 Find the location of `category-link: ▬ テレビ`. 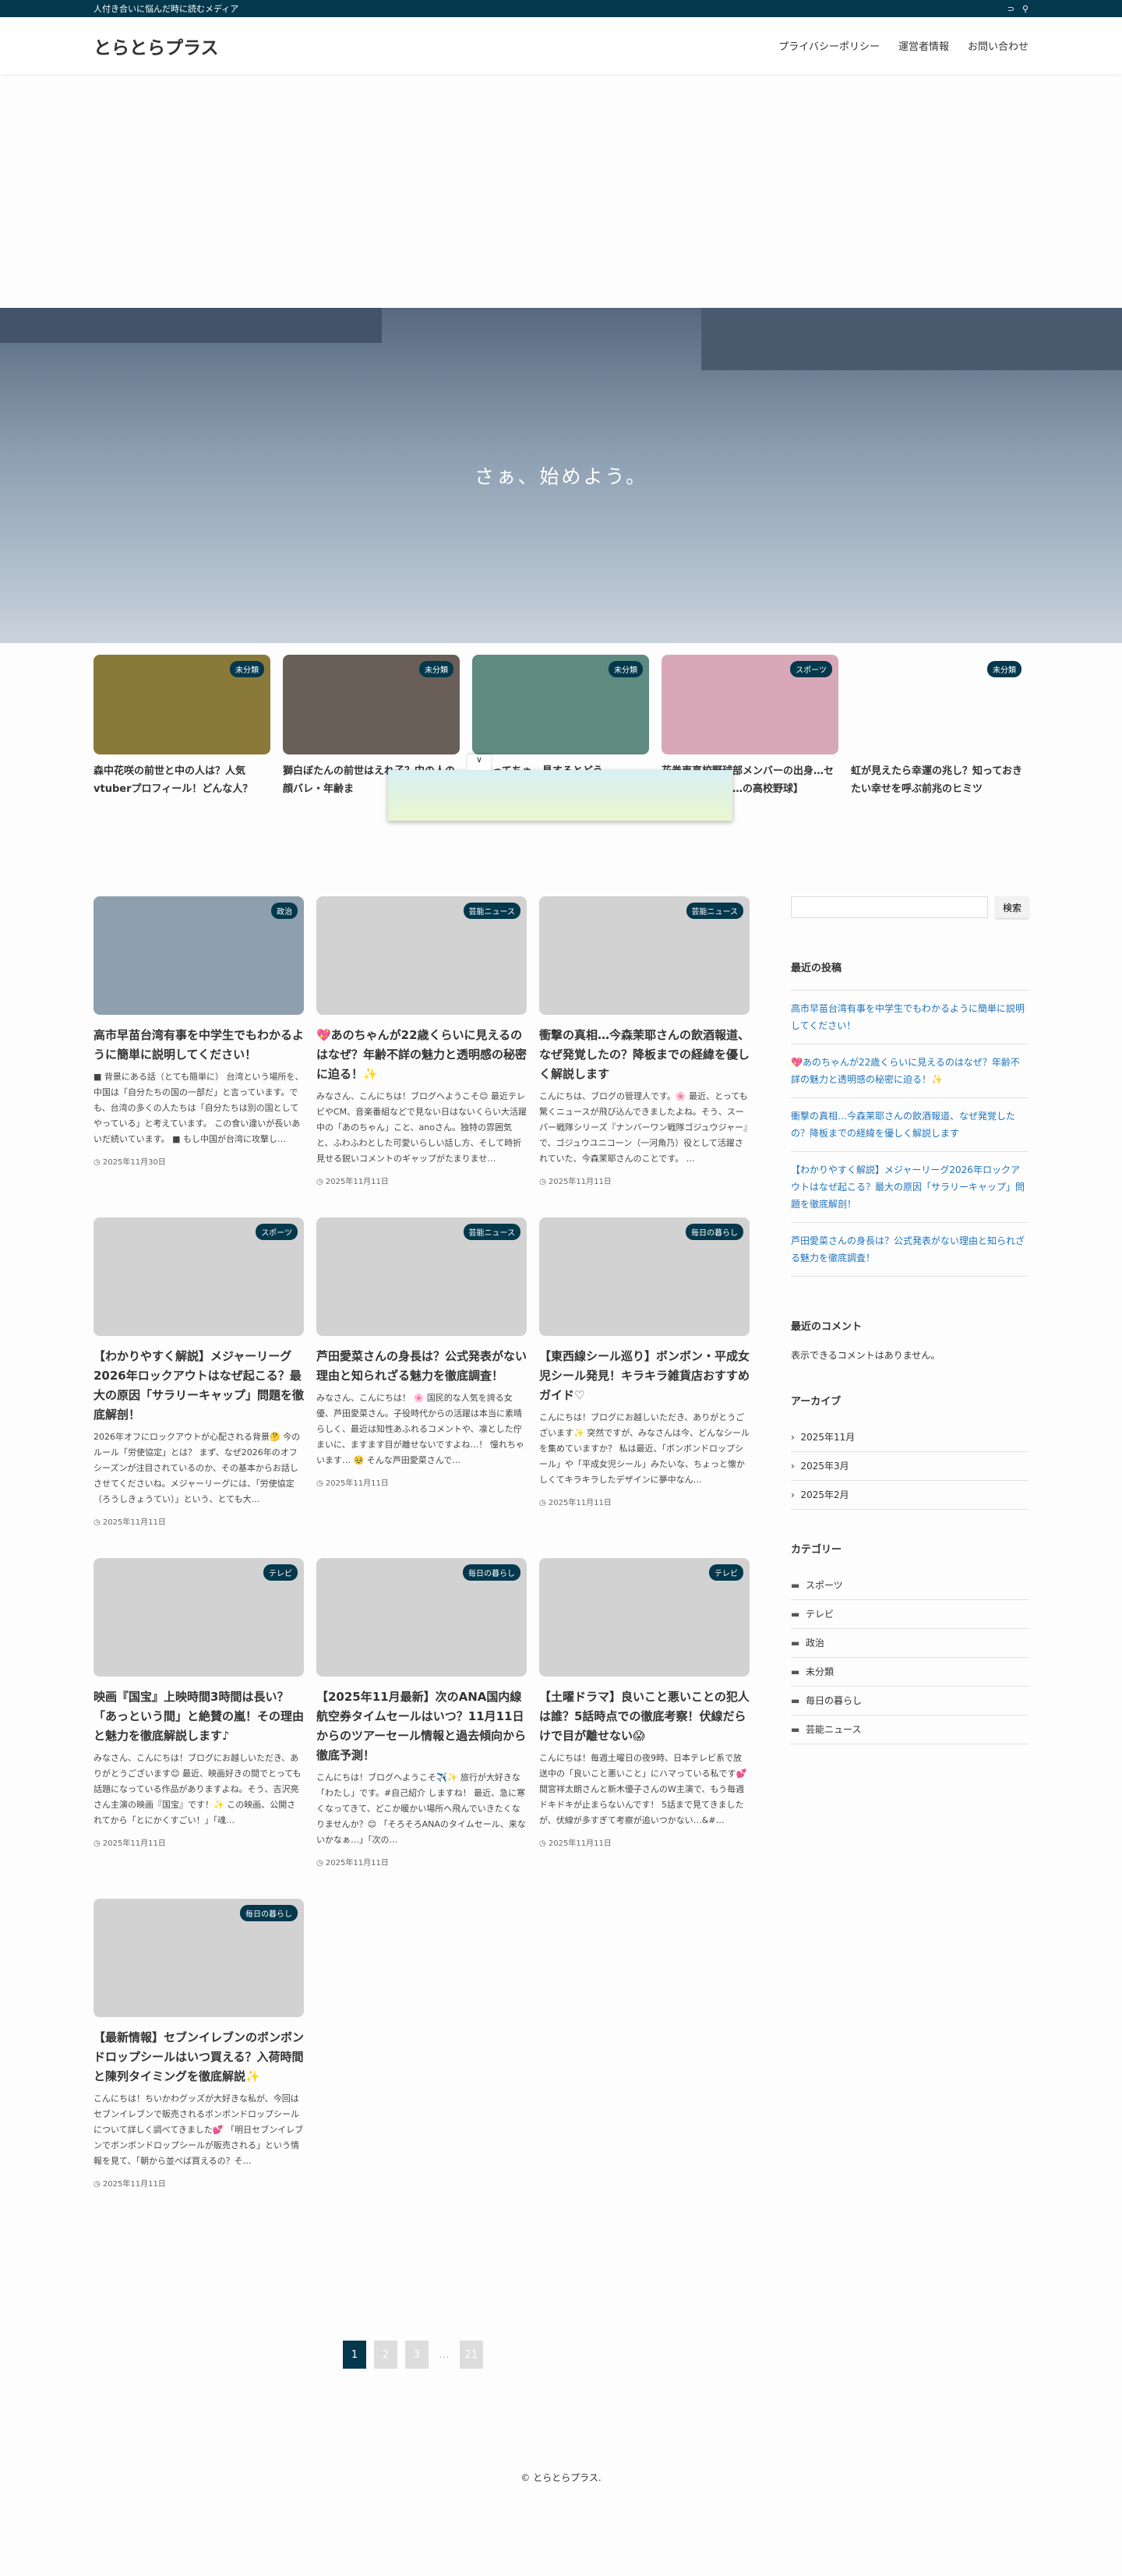

category-link: ▬ テレビ is located at coordinates (909, 1614).